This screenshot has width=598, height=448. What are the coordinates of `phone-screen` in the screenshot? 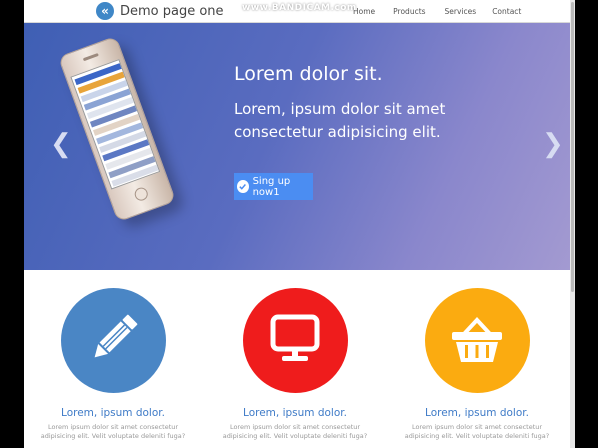 It's located at (115, 124).